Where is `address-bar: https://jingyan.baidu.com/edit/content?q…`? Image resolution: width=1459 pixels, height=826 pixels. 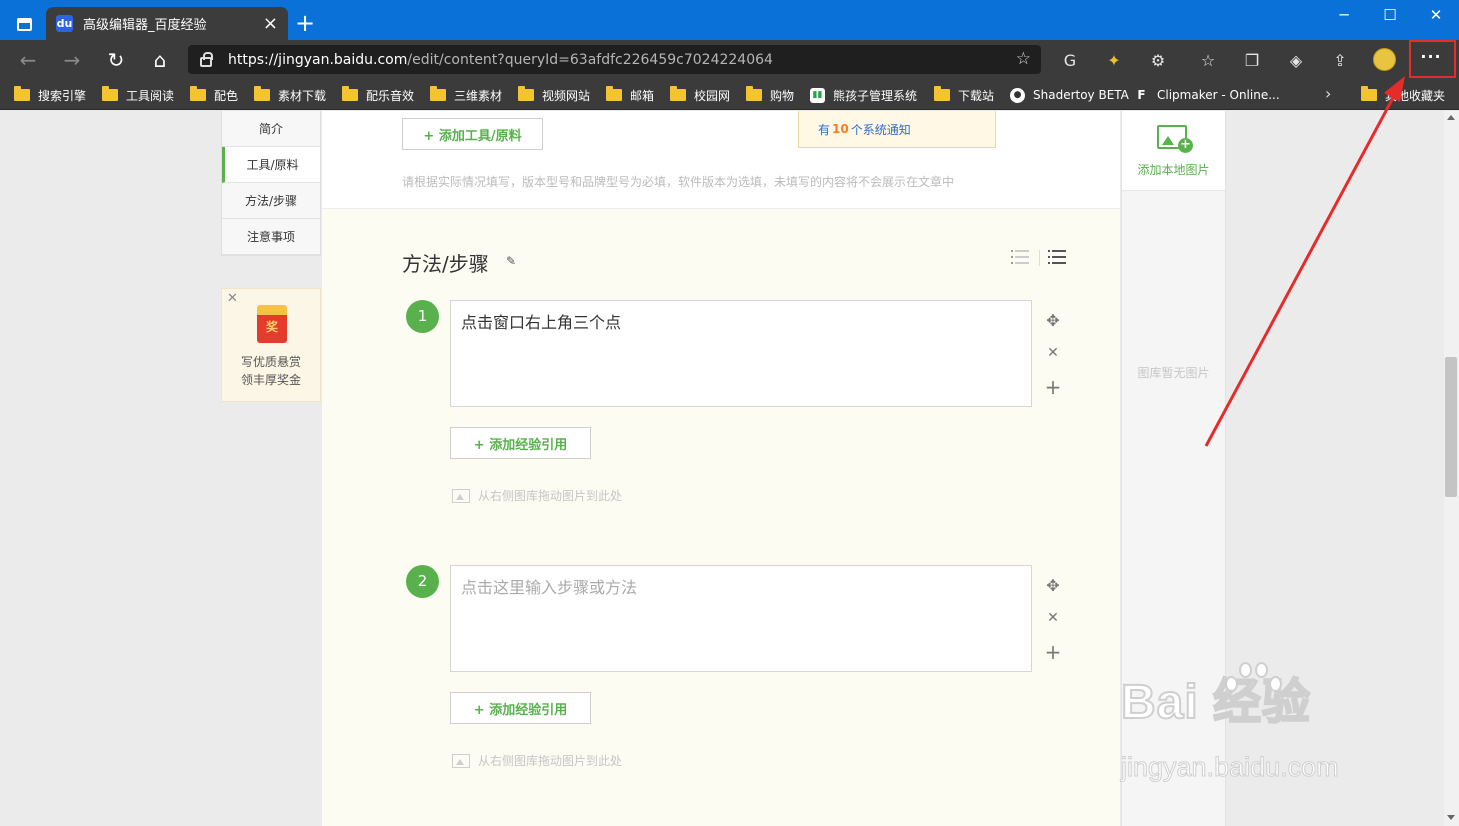
address-bar: https://jingyan.baidu.com/edit/content?q… is located at coordinates (614, 59).